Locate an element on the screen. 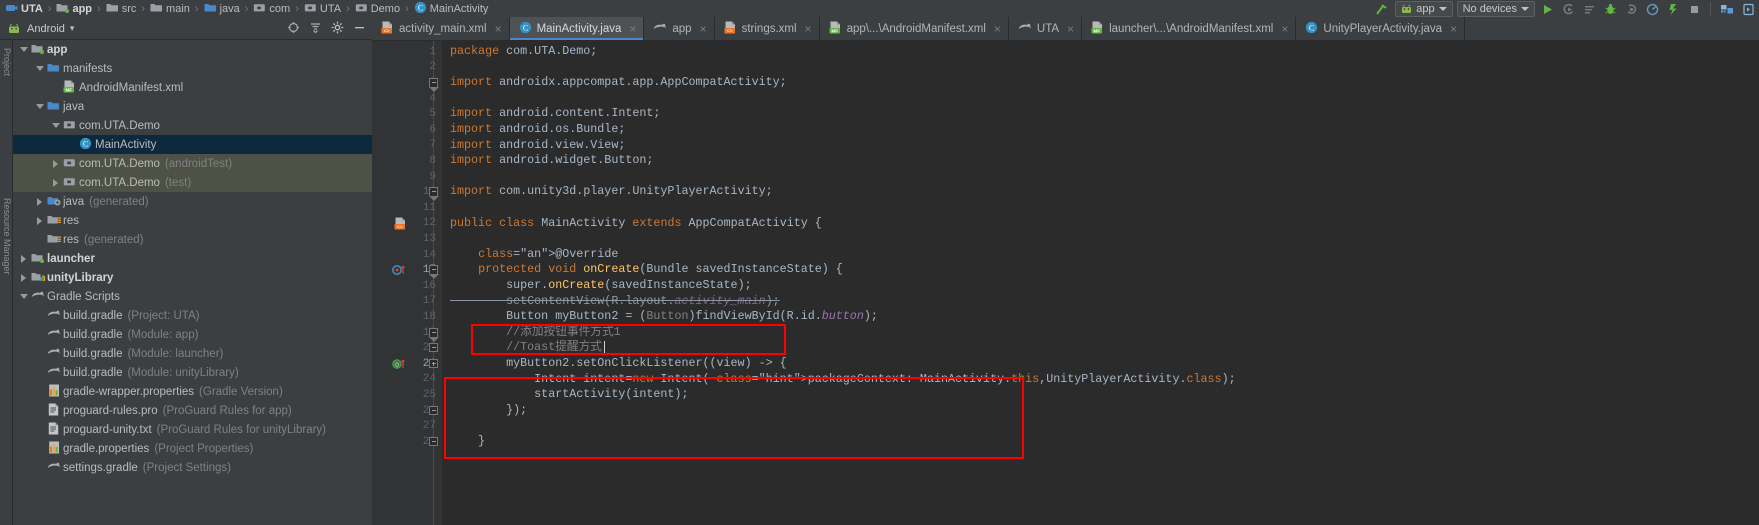 Image resolution: width=1759 pixels, height=525 pixels. lambda-usage-icon: 0 is located at coordinates (401, 366).